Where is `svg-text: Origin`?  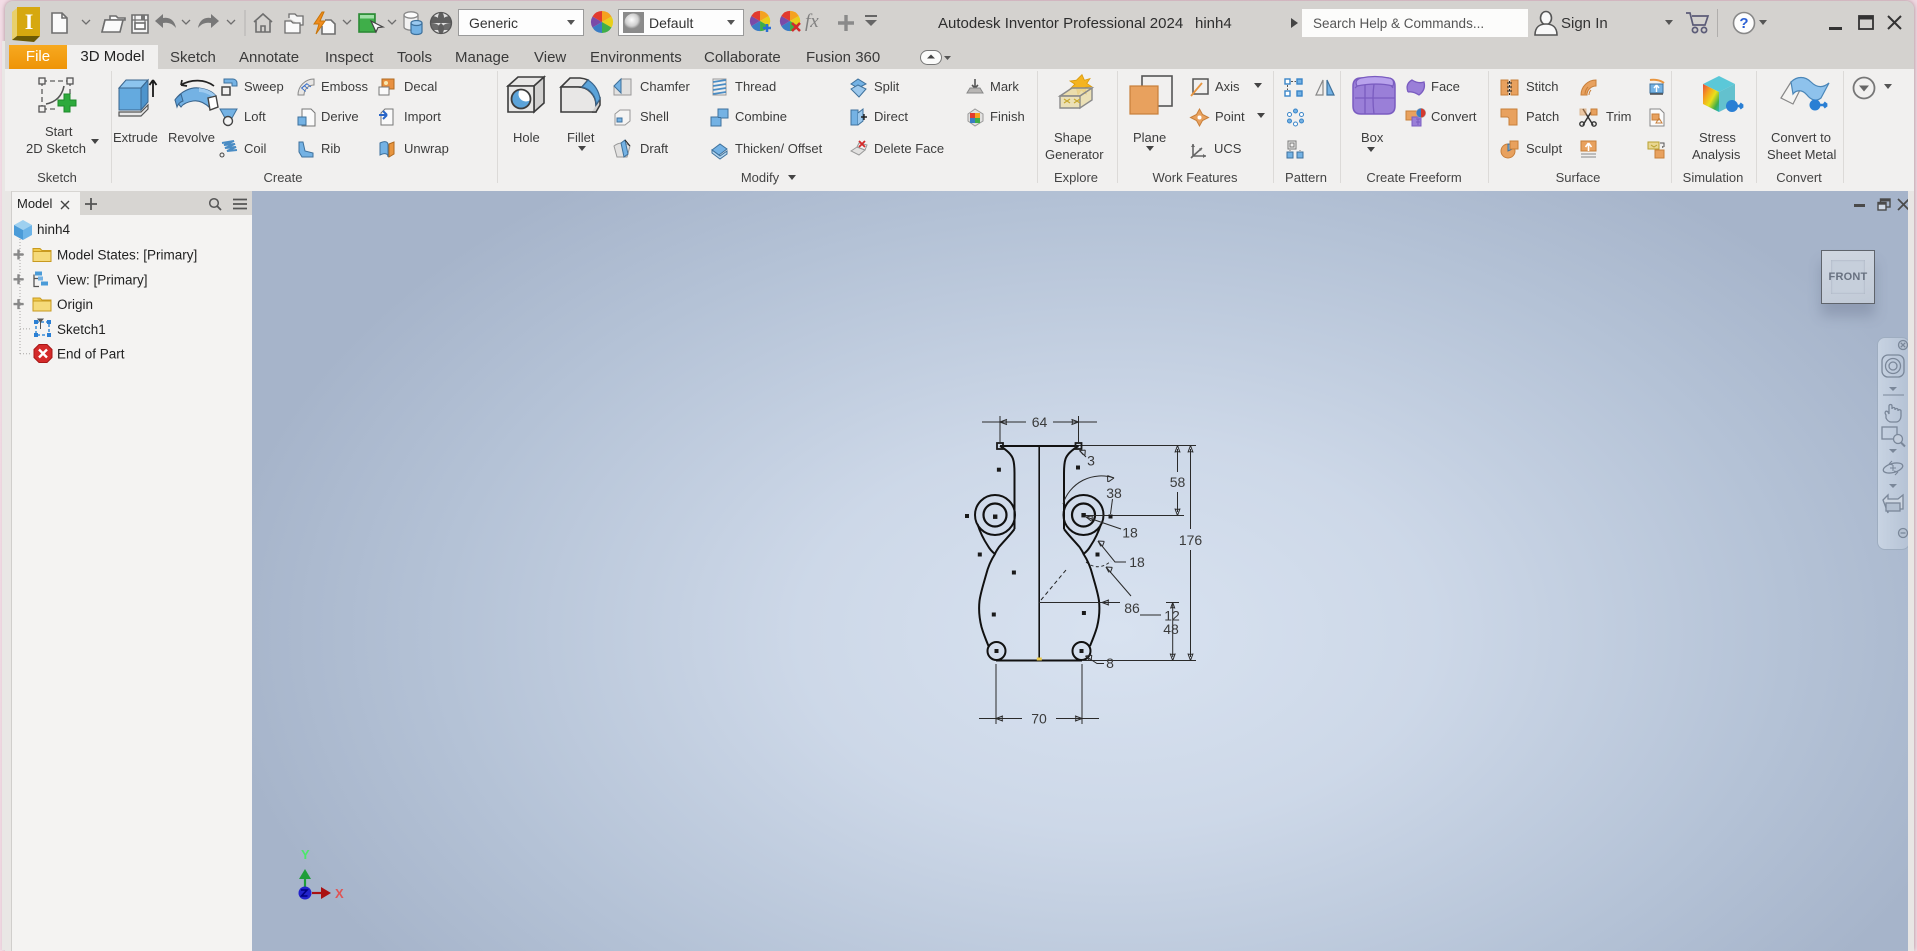
svg-text: Origin is located at coordinates (75, 304).